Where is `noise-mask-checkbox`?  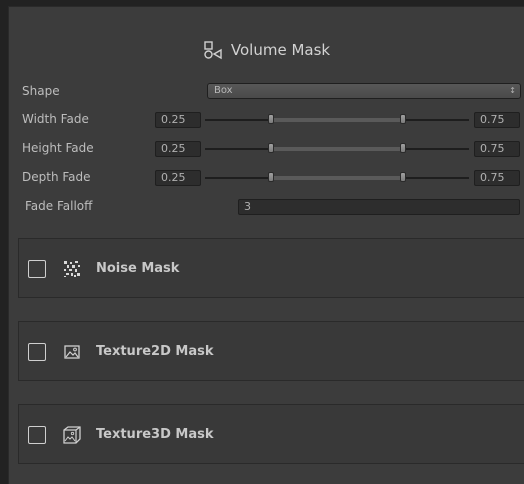
noise-mask-checkbox is located at coordinates (37, 269).